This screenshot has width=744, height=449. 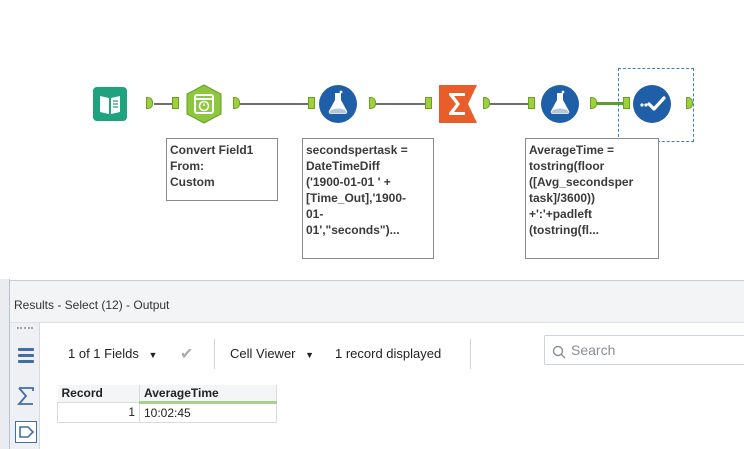 I want to click on cell-viewer-dropdown: Cell Viewer ▼, so click(x=272, y=353).